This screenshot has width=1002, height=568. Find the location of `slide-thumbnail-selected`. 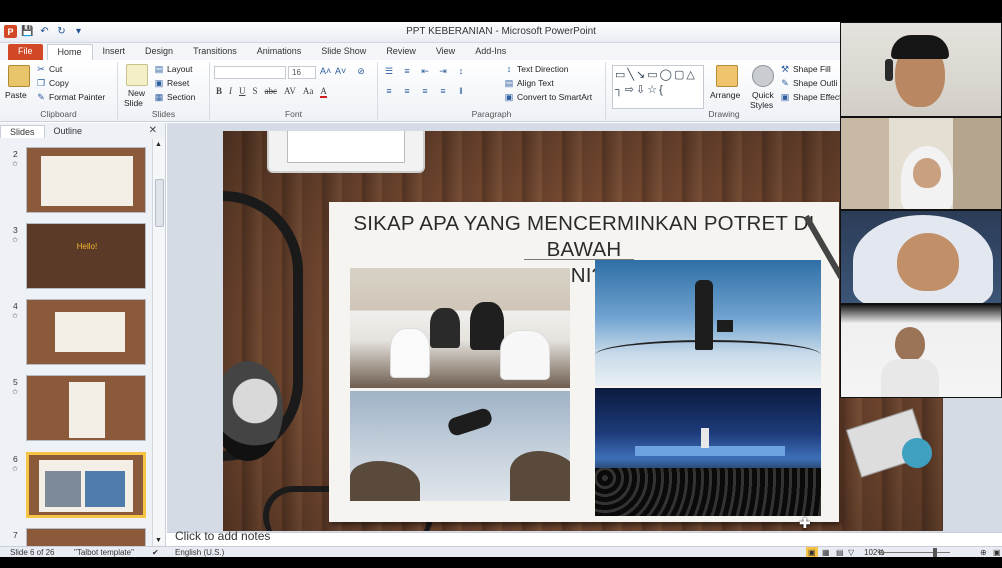

slide-thumbnail-selected is located at coordinates (86, 485).